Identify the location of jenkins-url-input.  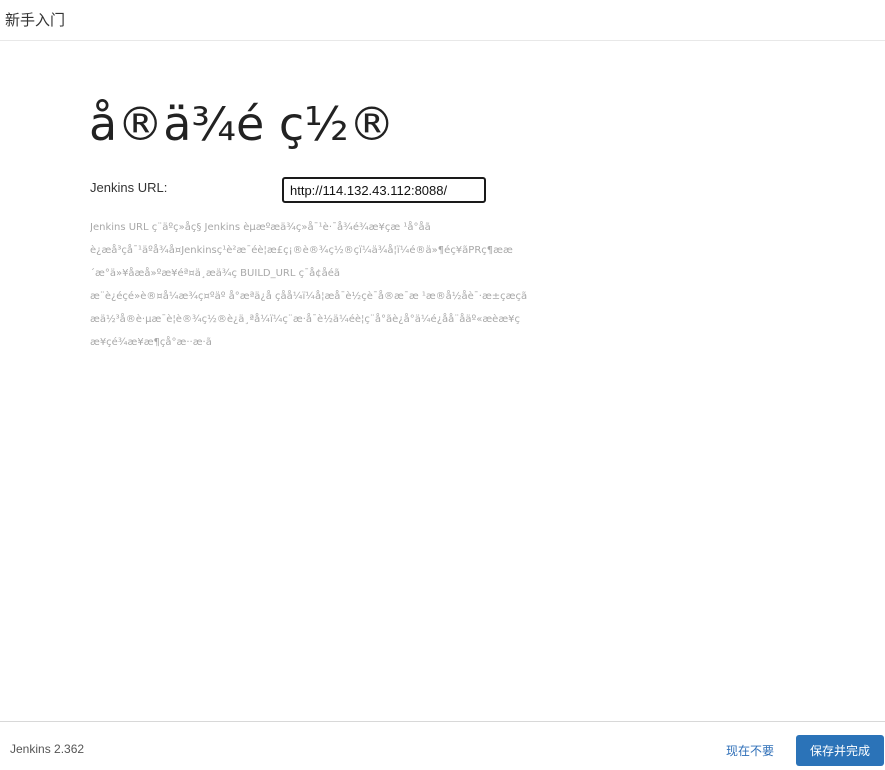
(384, 190).